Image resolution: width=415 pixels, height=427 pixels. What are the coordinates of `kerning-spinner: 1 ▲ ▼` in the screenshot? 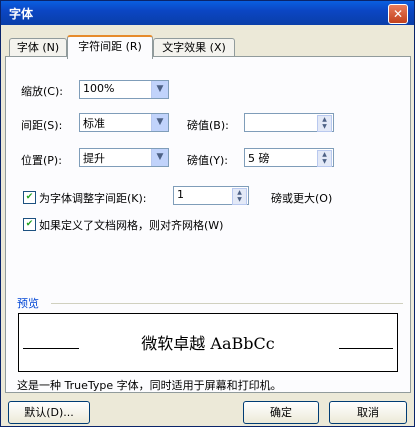 It's located at (211, 195).